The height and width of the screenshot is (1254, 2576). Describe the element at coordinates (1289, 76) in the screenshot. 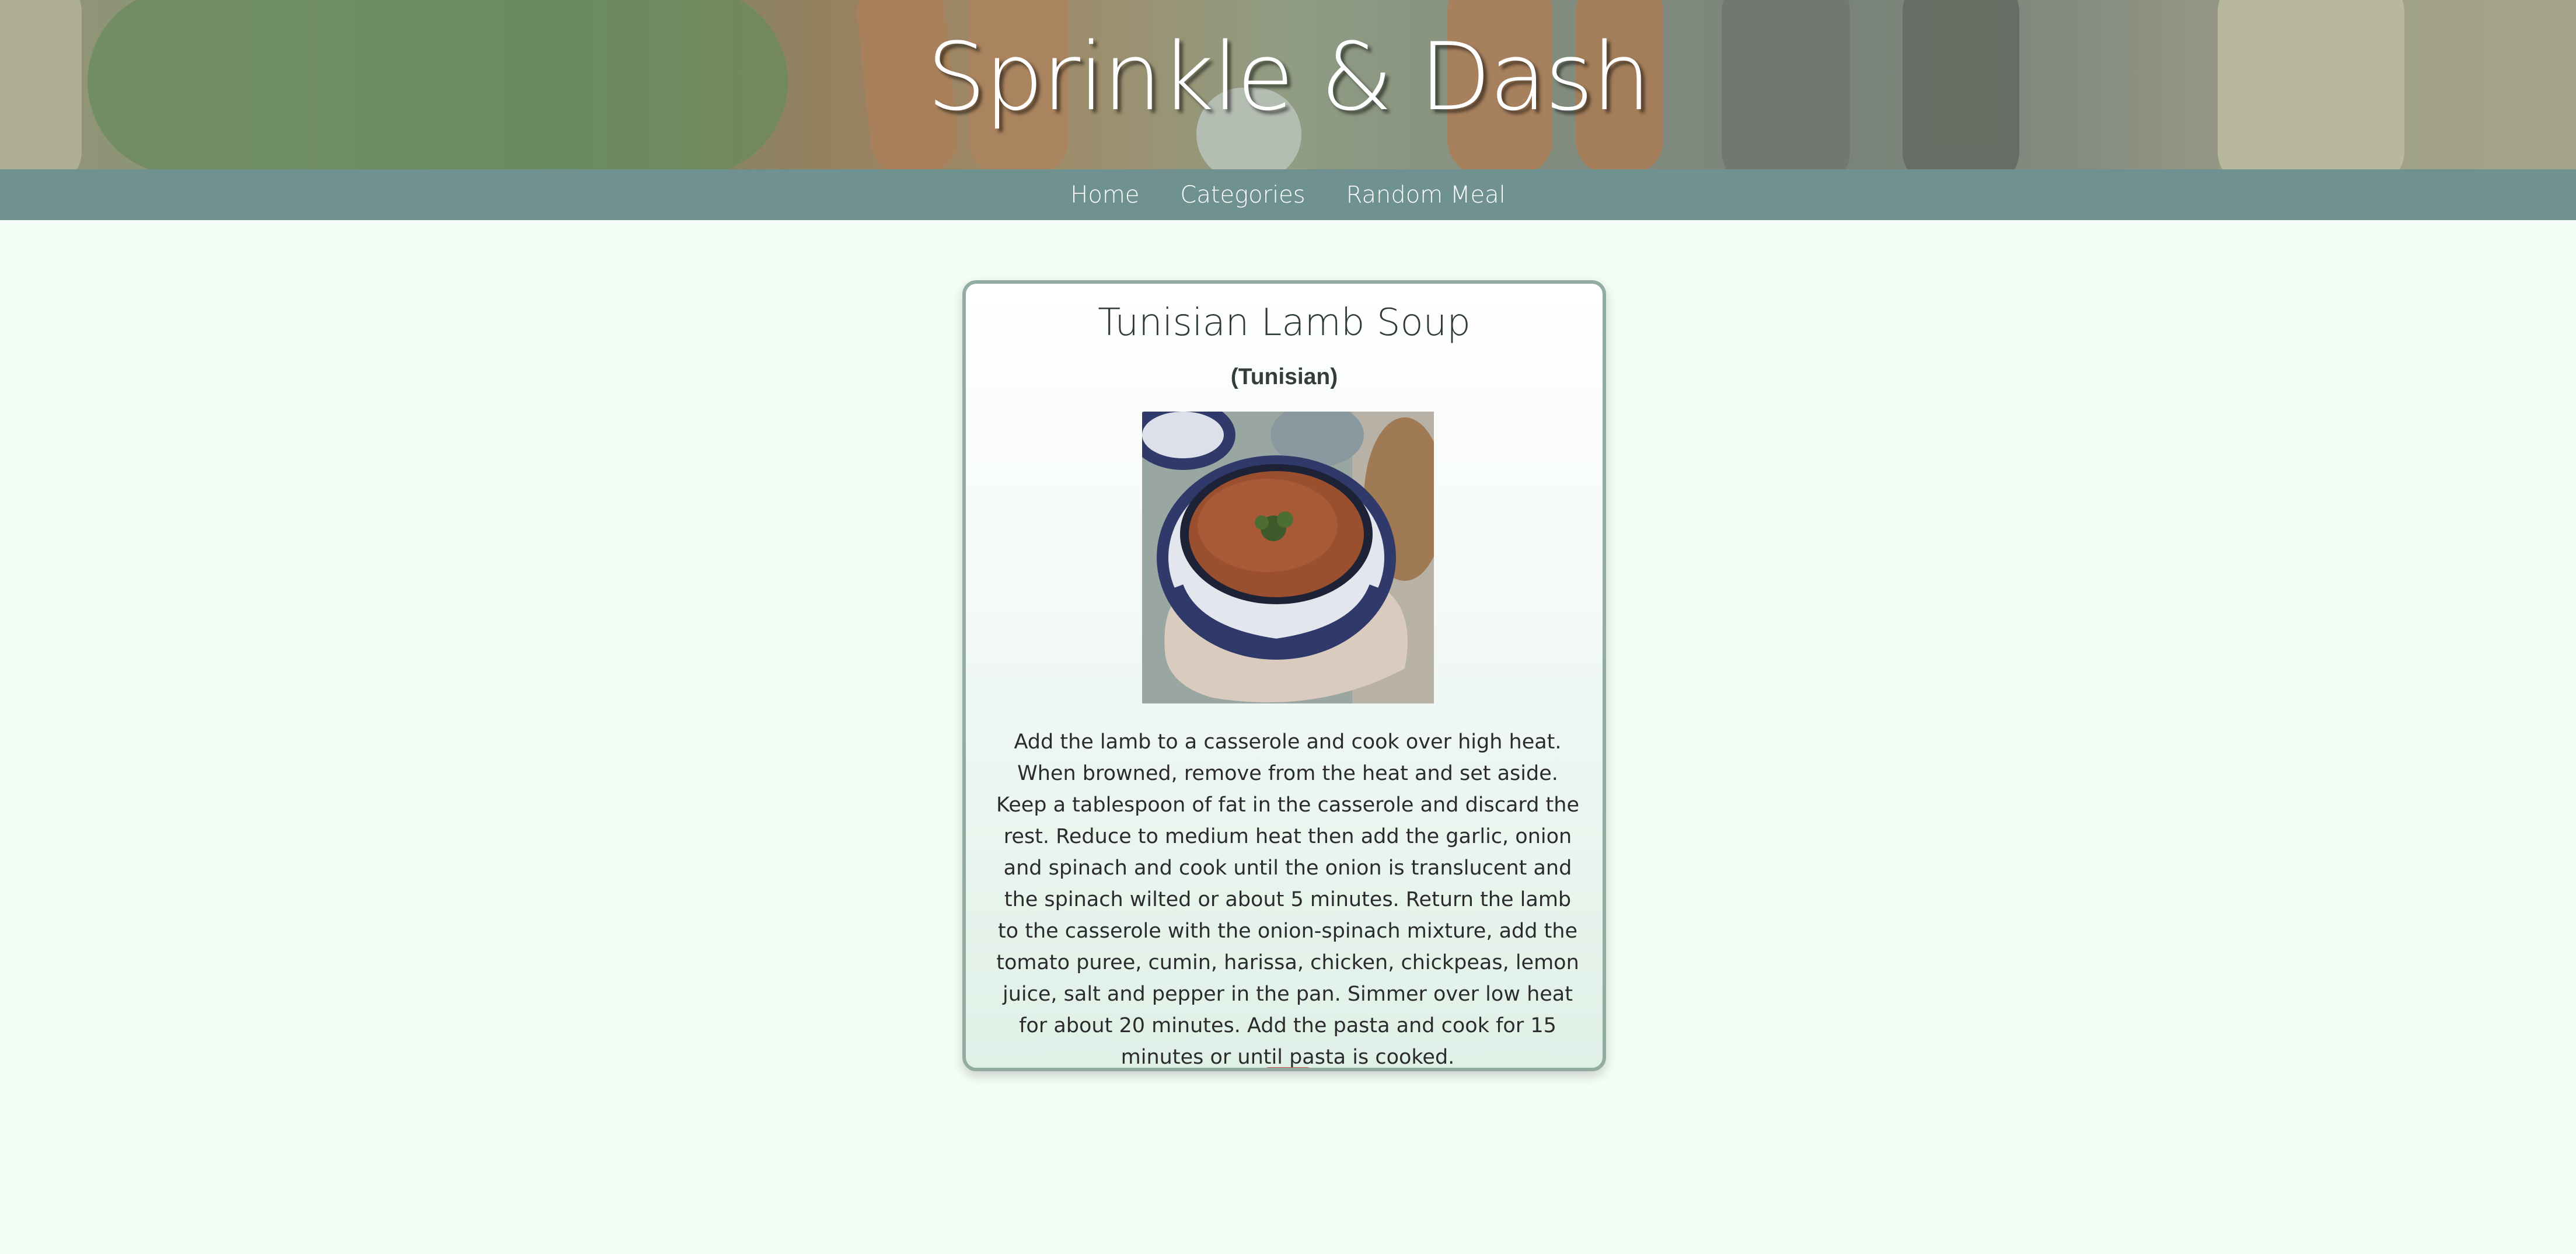

I see `site-title: Sprinkle & Dash` at that location.